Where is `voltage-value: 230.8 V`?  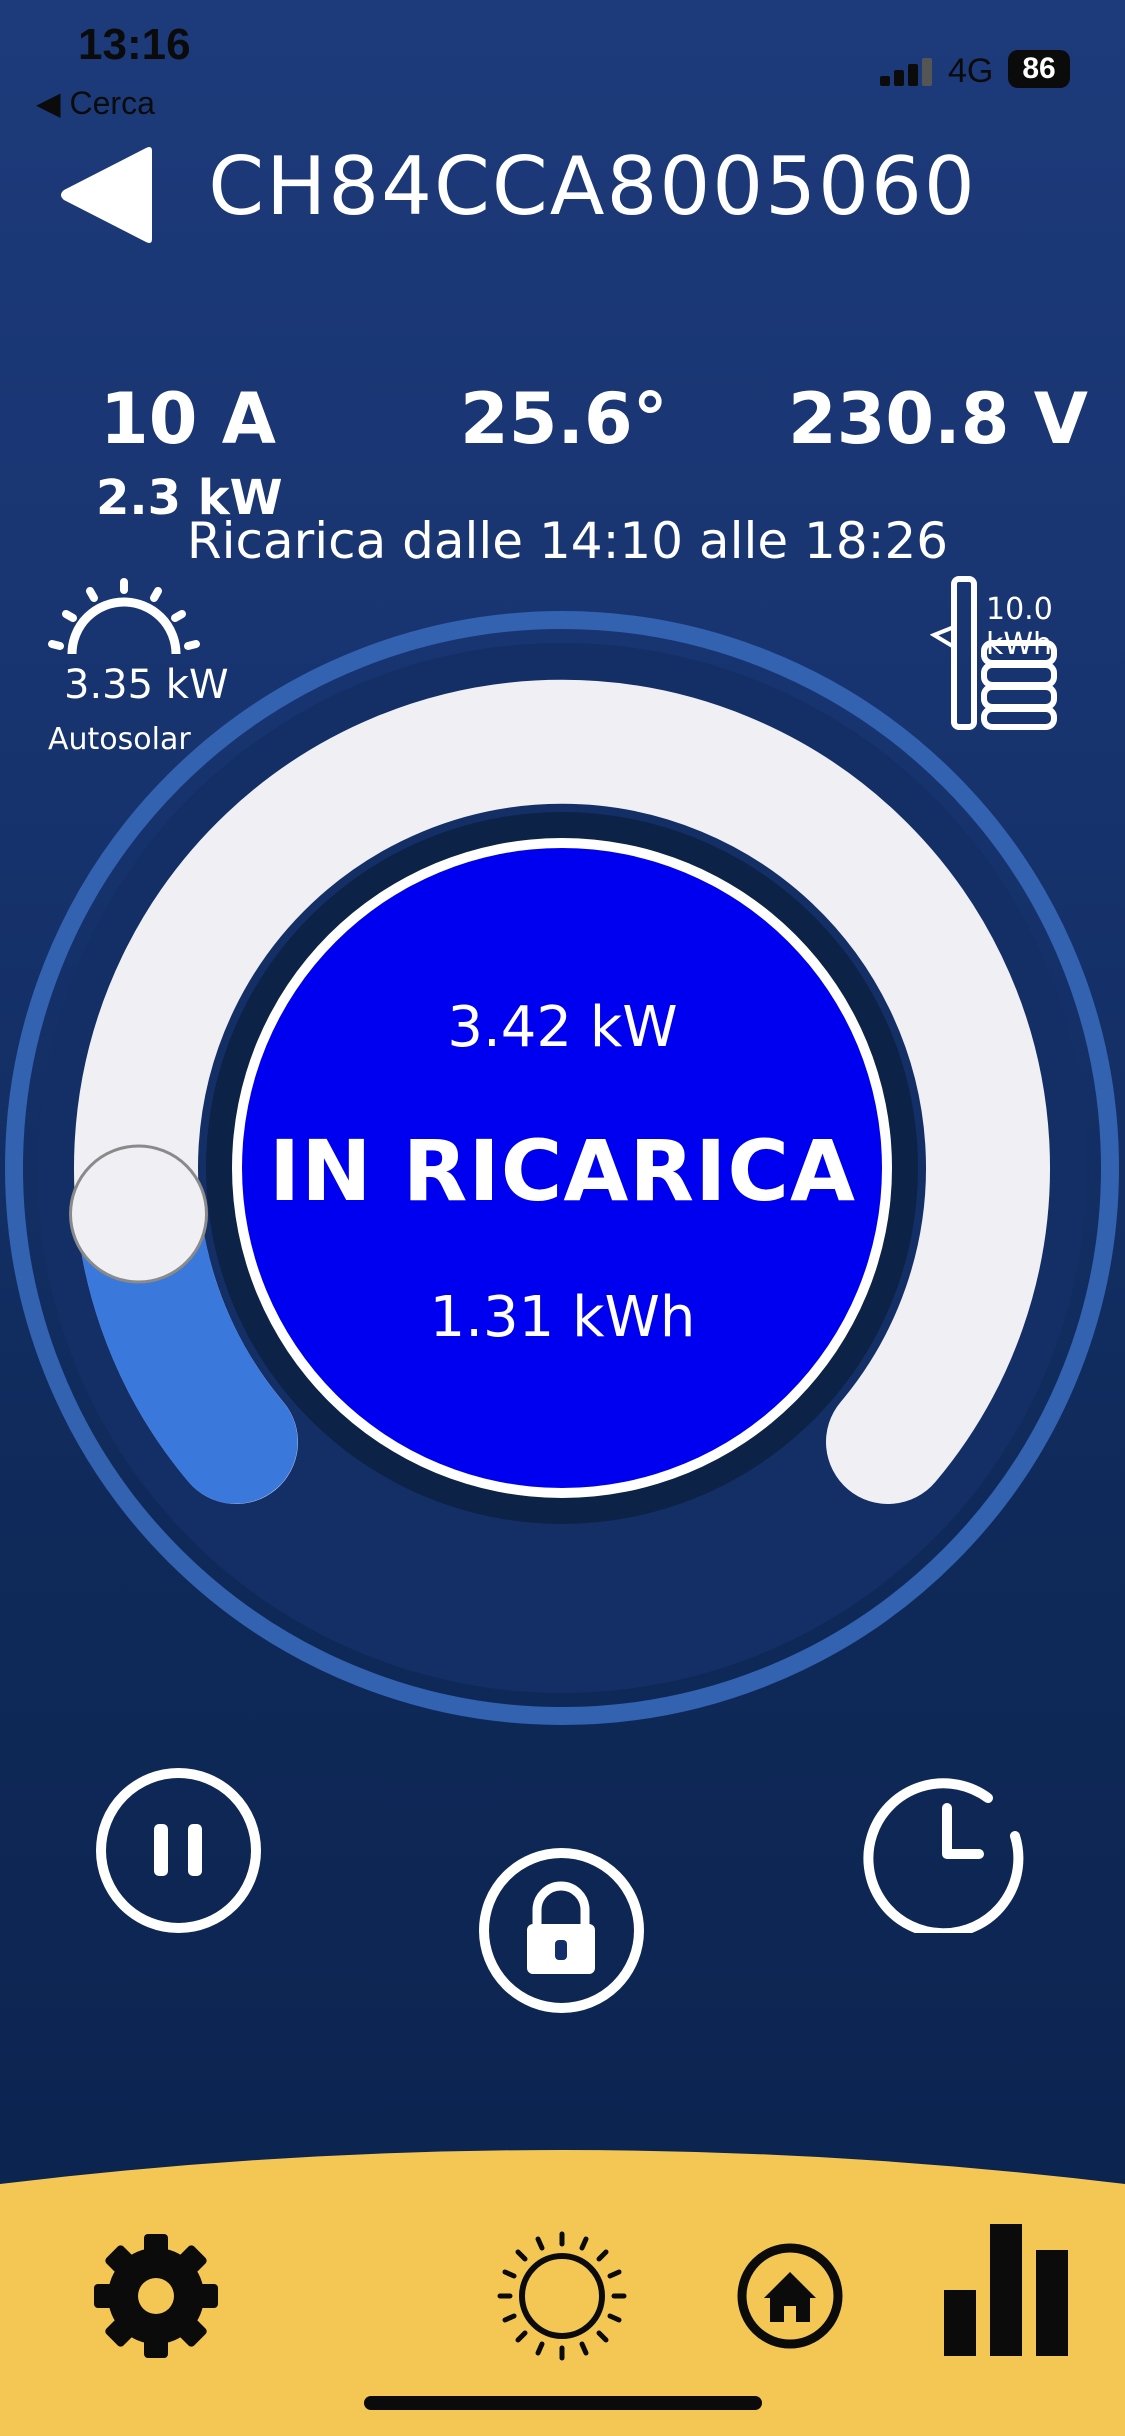 voltage-value: 230.8 V is located at coordinates (938, 419).